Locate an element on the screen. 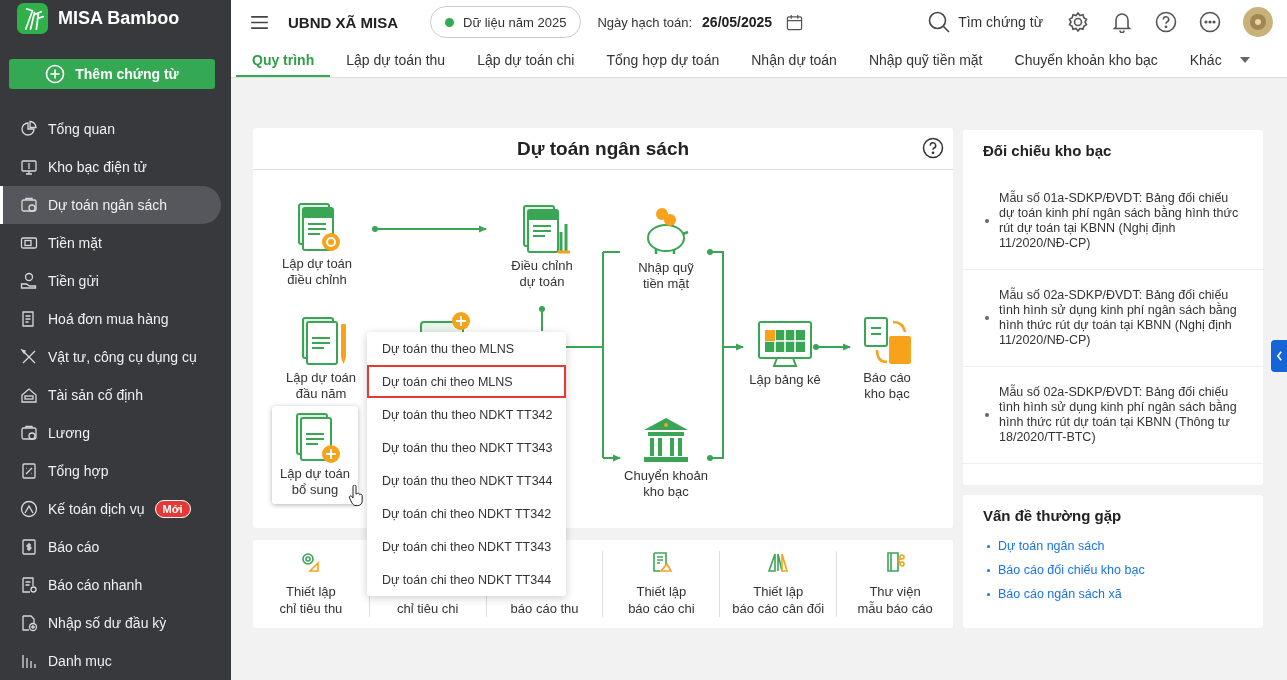  process-node-label: Lập dự toán bổ sung is located at coordinates (315, 482).